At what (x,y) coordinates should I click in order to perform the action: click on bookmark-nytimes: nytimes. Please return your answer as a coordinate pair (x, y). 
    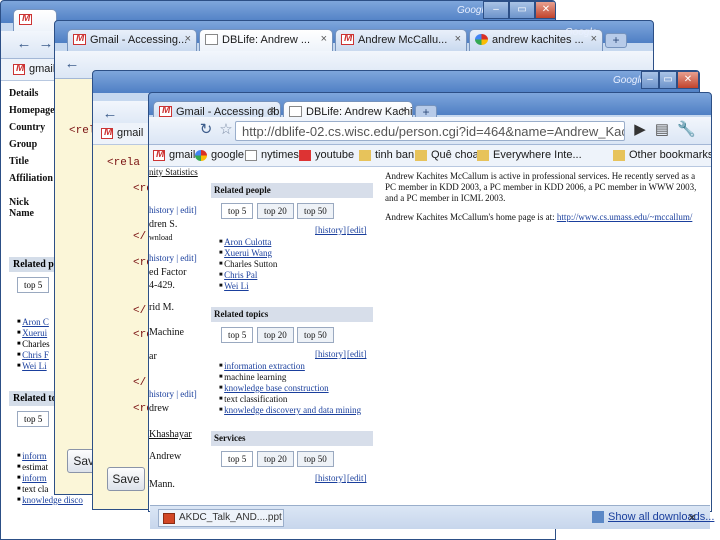
    Looking at the image, I should click on (272, 155).